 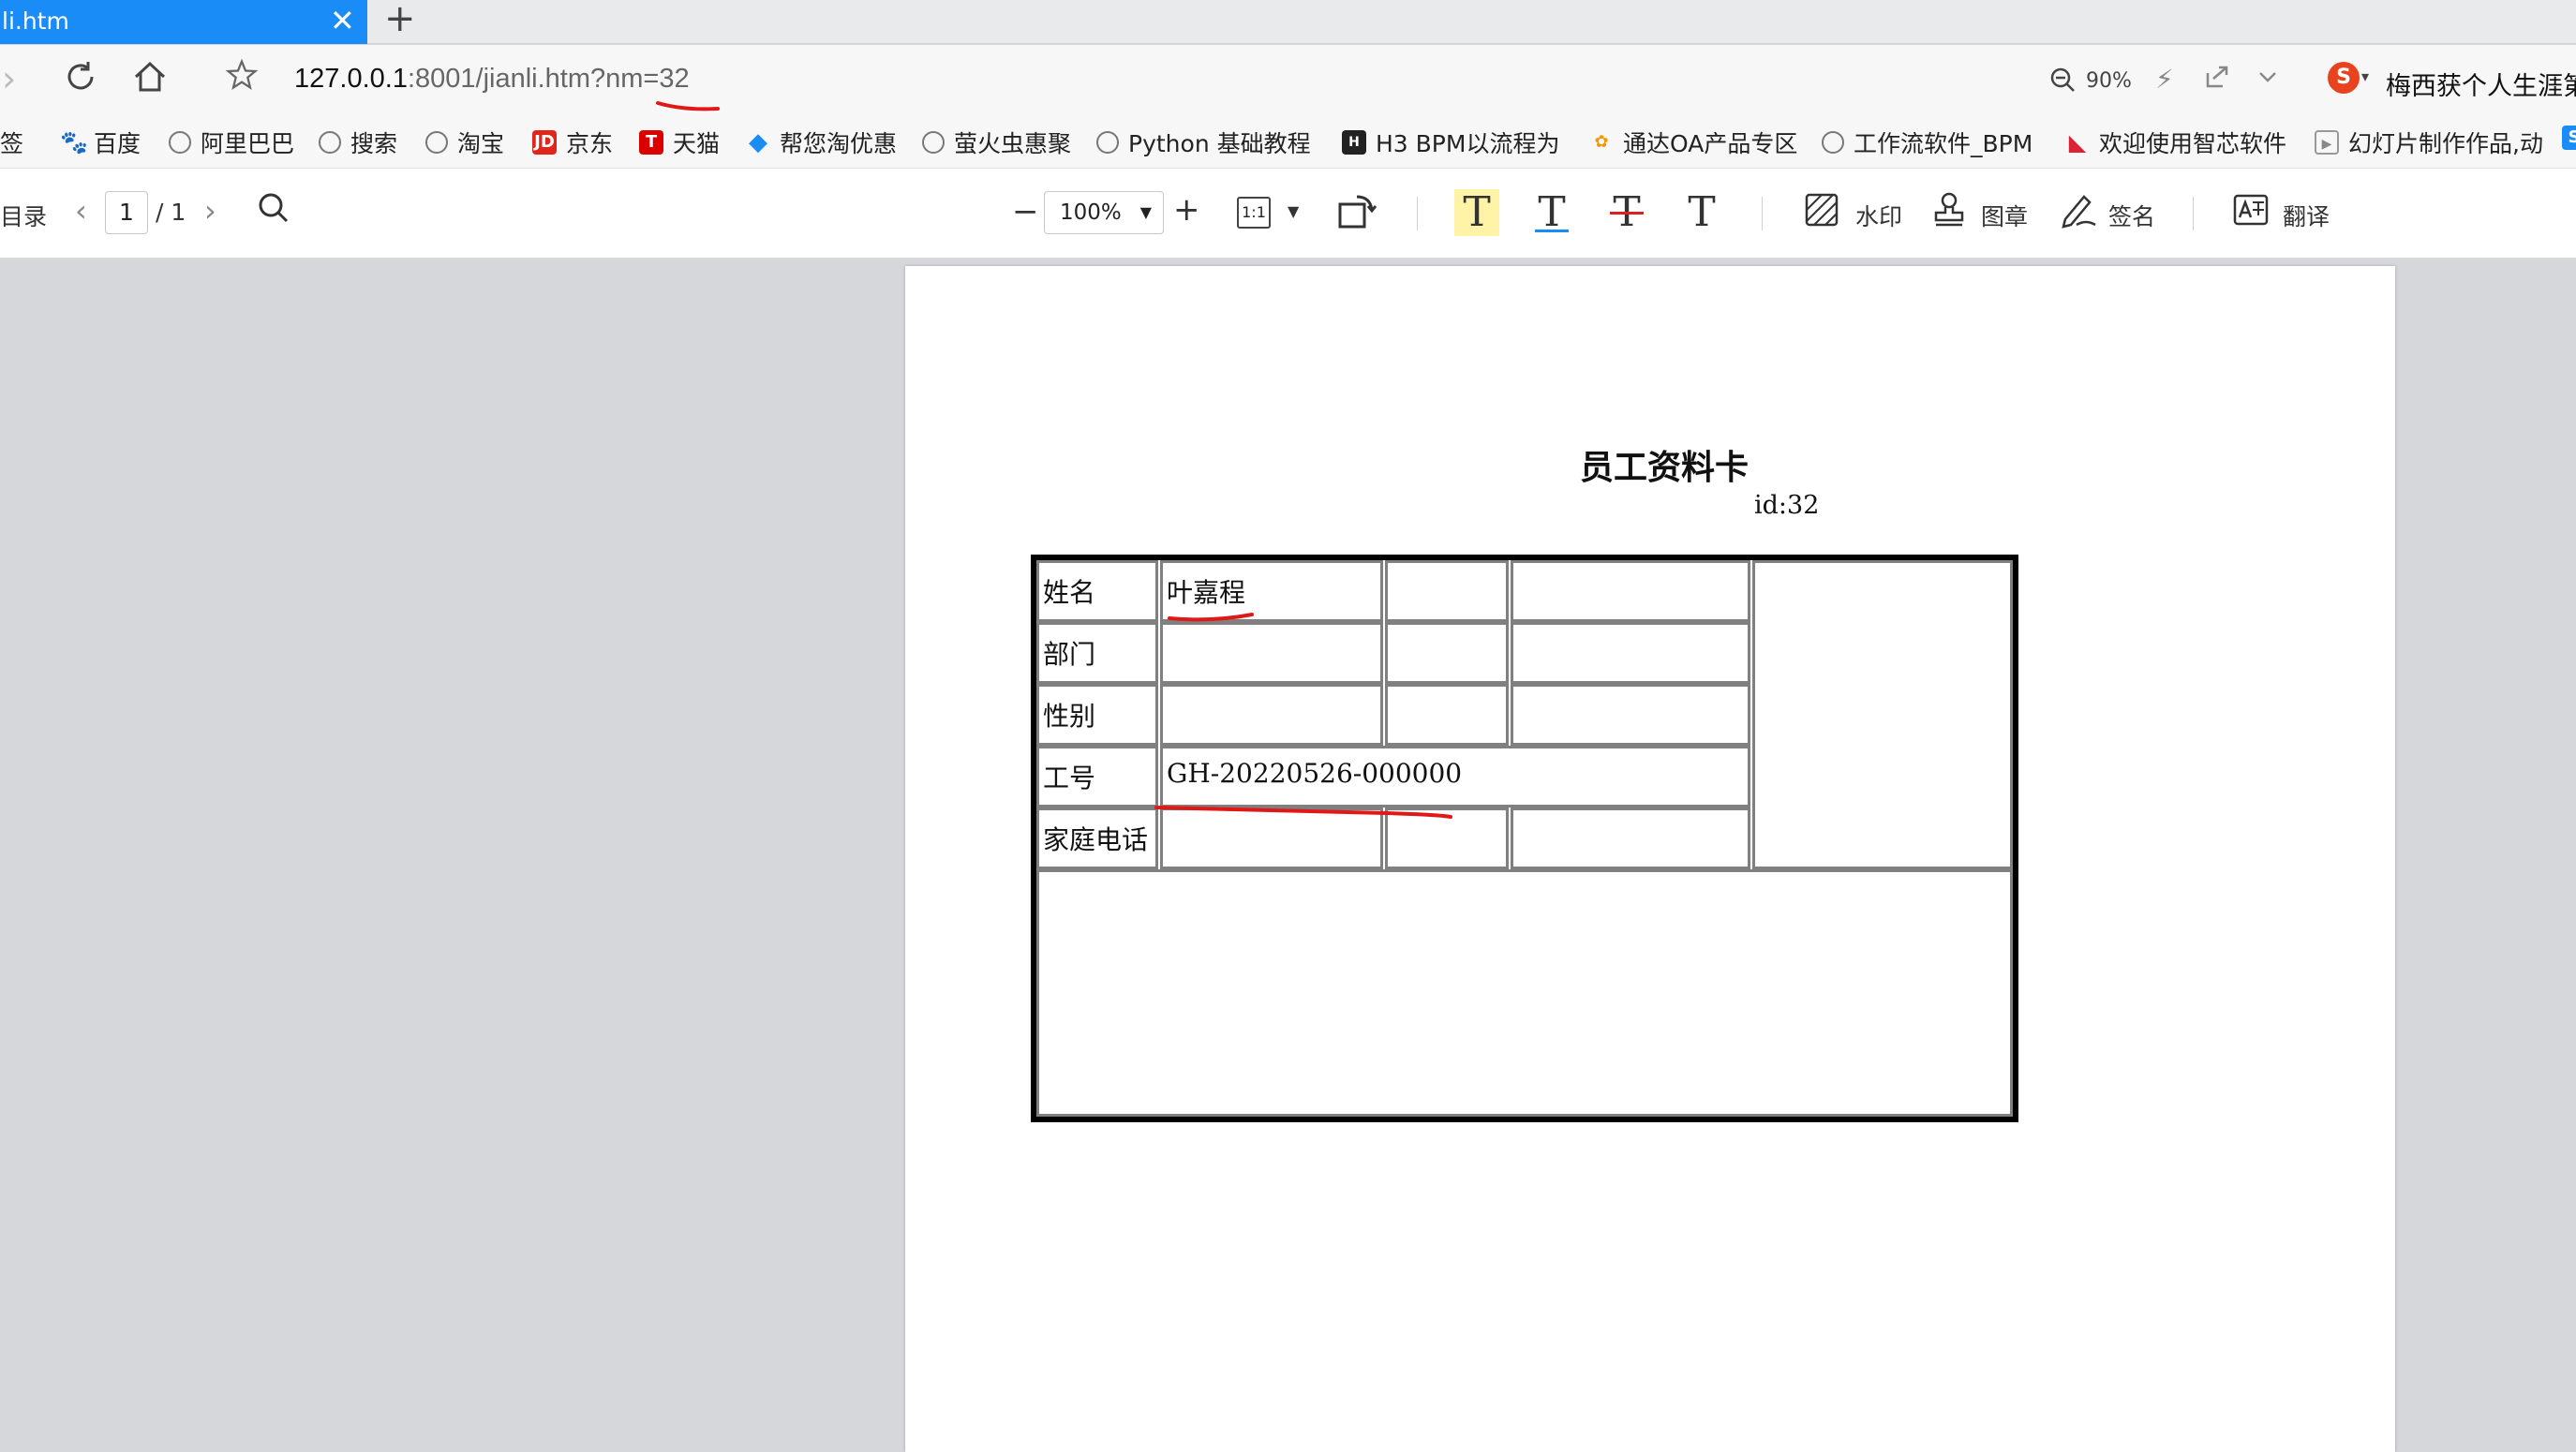 I want to click on page-number-input: 1, so click(x=126, y=212).